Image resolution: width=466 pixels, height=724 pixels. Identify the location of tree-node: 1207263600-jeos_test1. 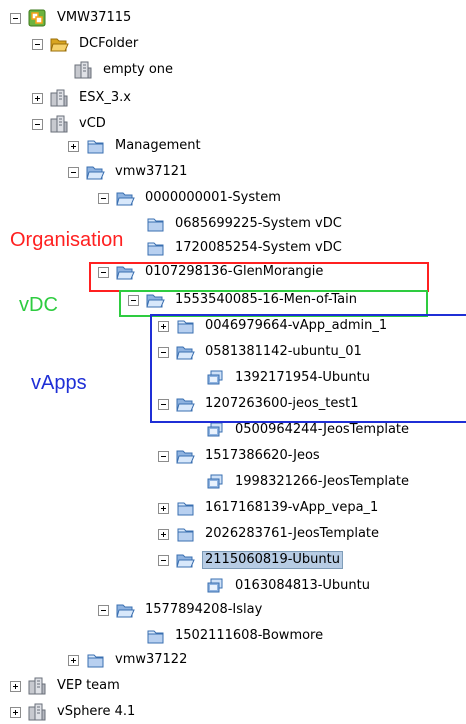
(259, 404).